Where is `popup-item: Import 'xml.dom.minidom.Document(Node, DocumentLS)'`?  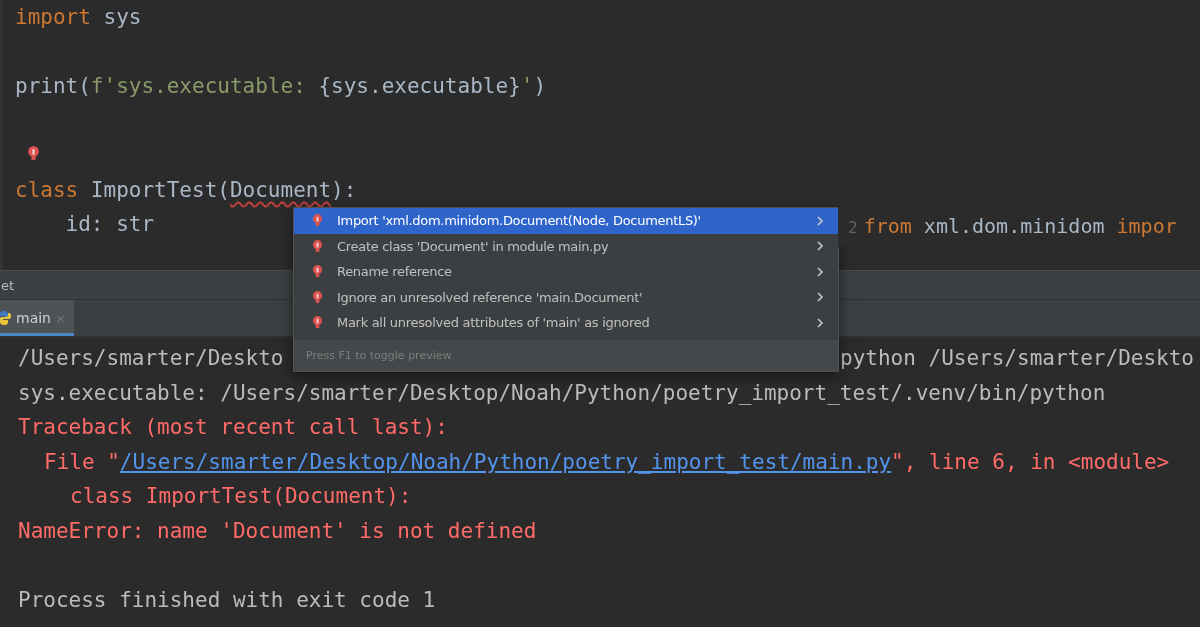
popup-item: Import 'xml.dom.minidom.Document(Node, DocumentLS)' is located at coordinates (566, 221).